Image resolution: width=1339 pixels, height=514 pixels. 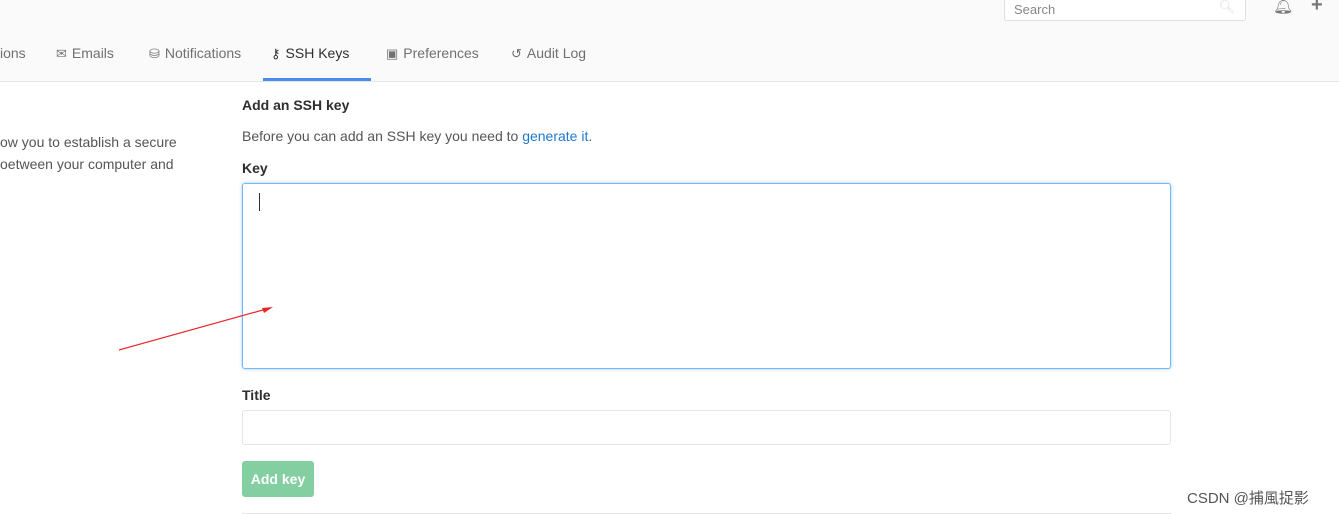 I want to click on watermark: CSDN @捕風捉影, so click(x=1248, y=498).